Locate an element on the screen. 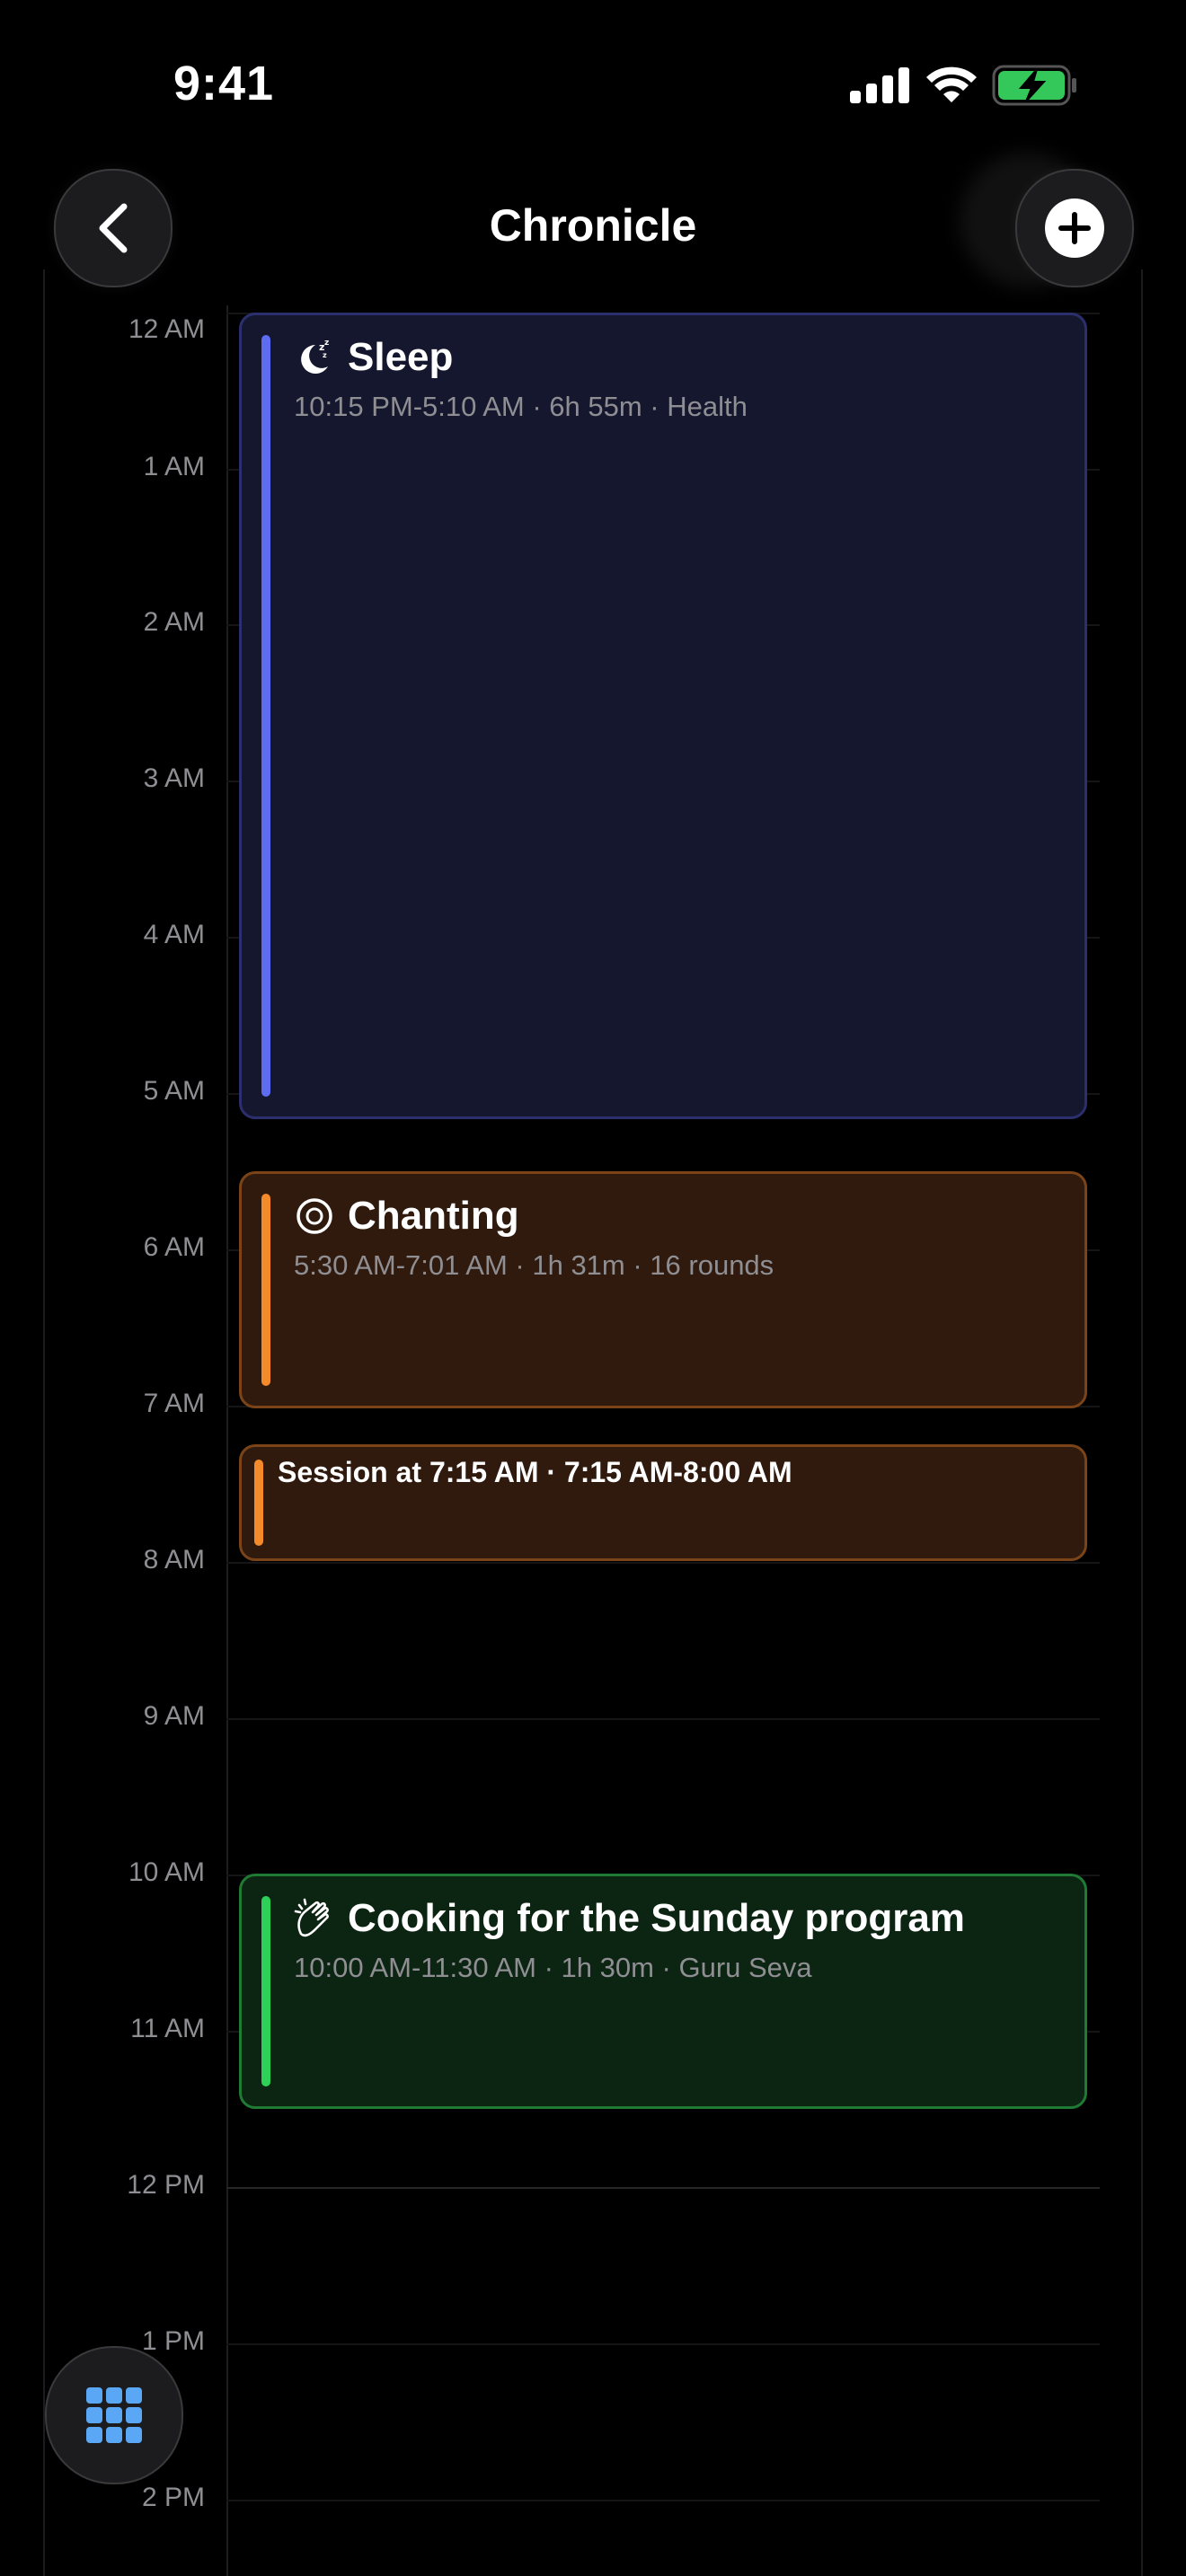 Image resolution: width=1186 pixels, height=2576 pixels. hour-label: 4 AM is located at coordinates (174, 934).